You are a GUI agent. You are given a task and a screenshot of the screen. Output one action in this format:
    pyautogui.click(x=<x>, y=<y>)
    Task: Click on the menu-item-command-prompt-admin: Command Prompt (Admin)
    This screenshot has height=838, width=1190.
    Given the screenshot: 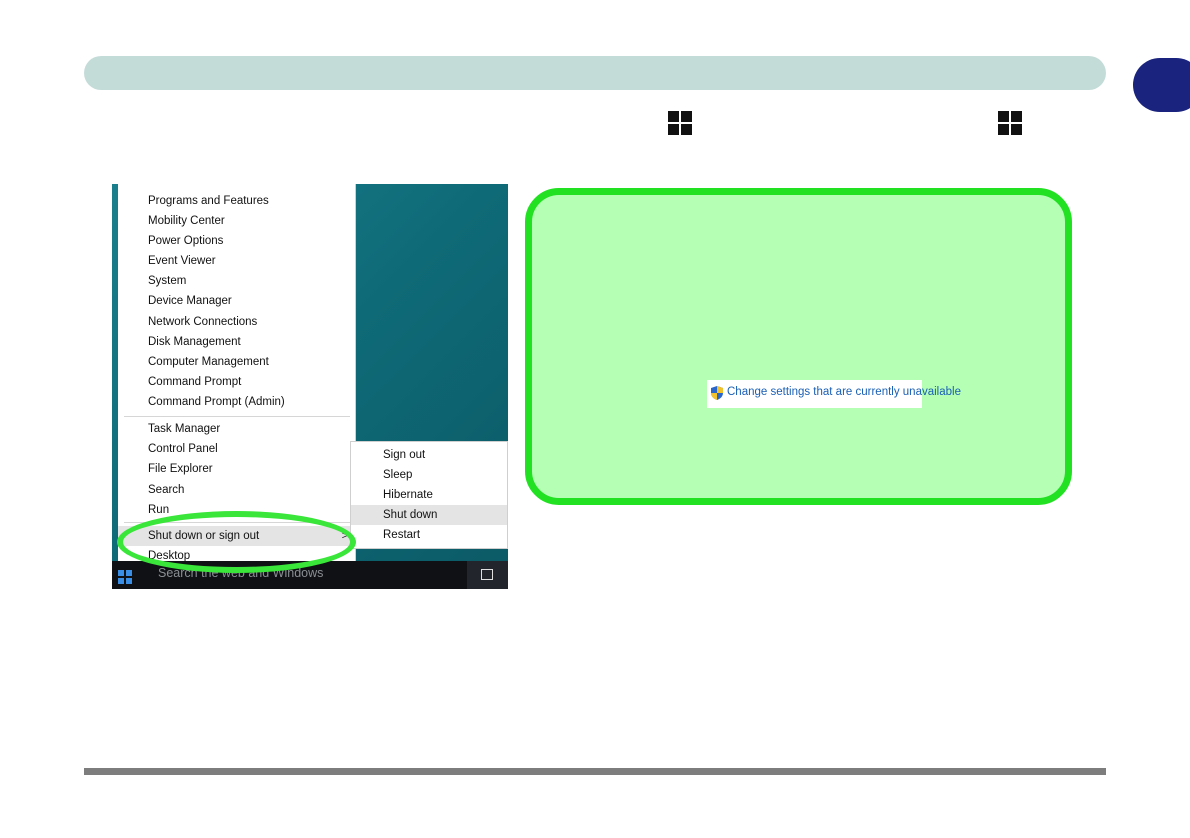 What is the action you would take?
    pyautogui.click(x=237, y=402)
    